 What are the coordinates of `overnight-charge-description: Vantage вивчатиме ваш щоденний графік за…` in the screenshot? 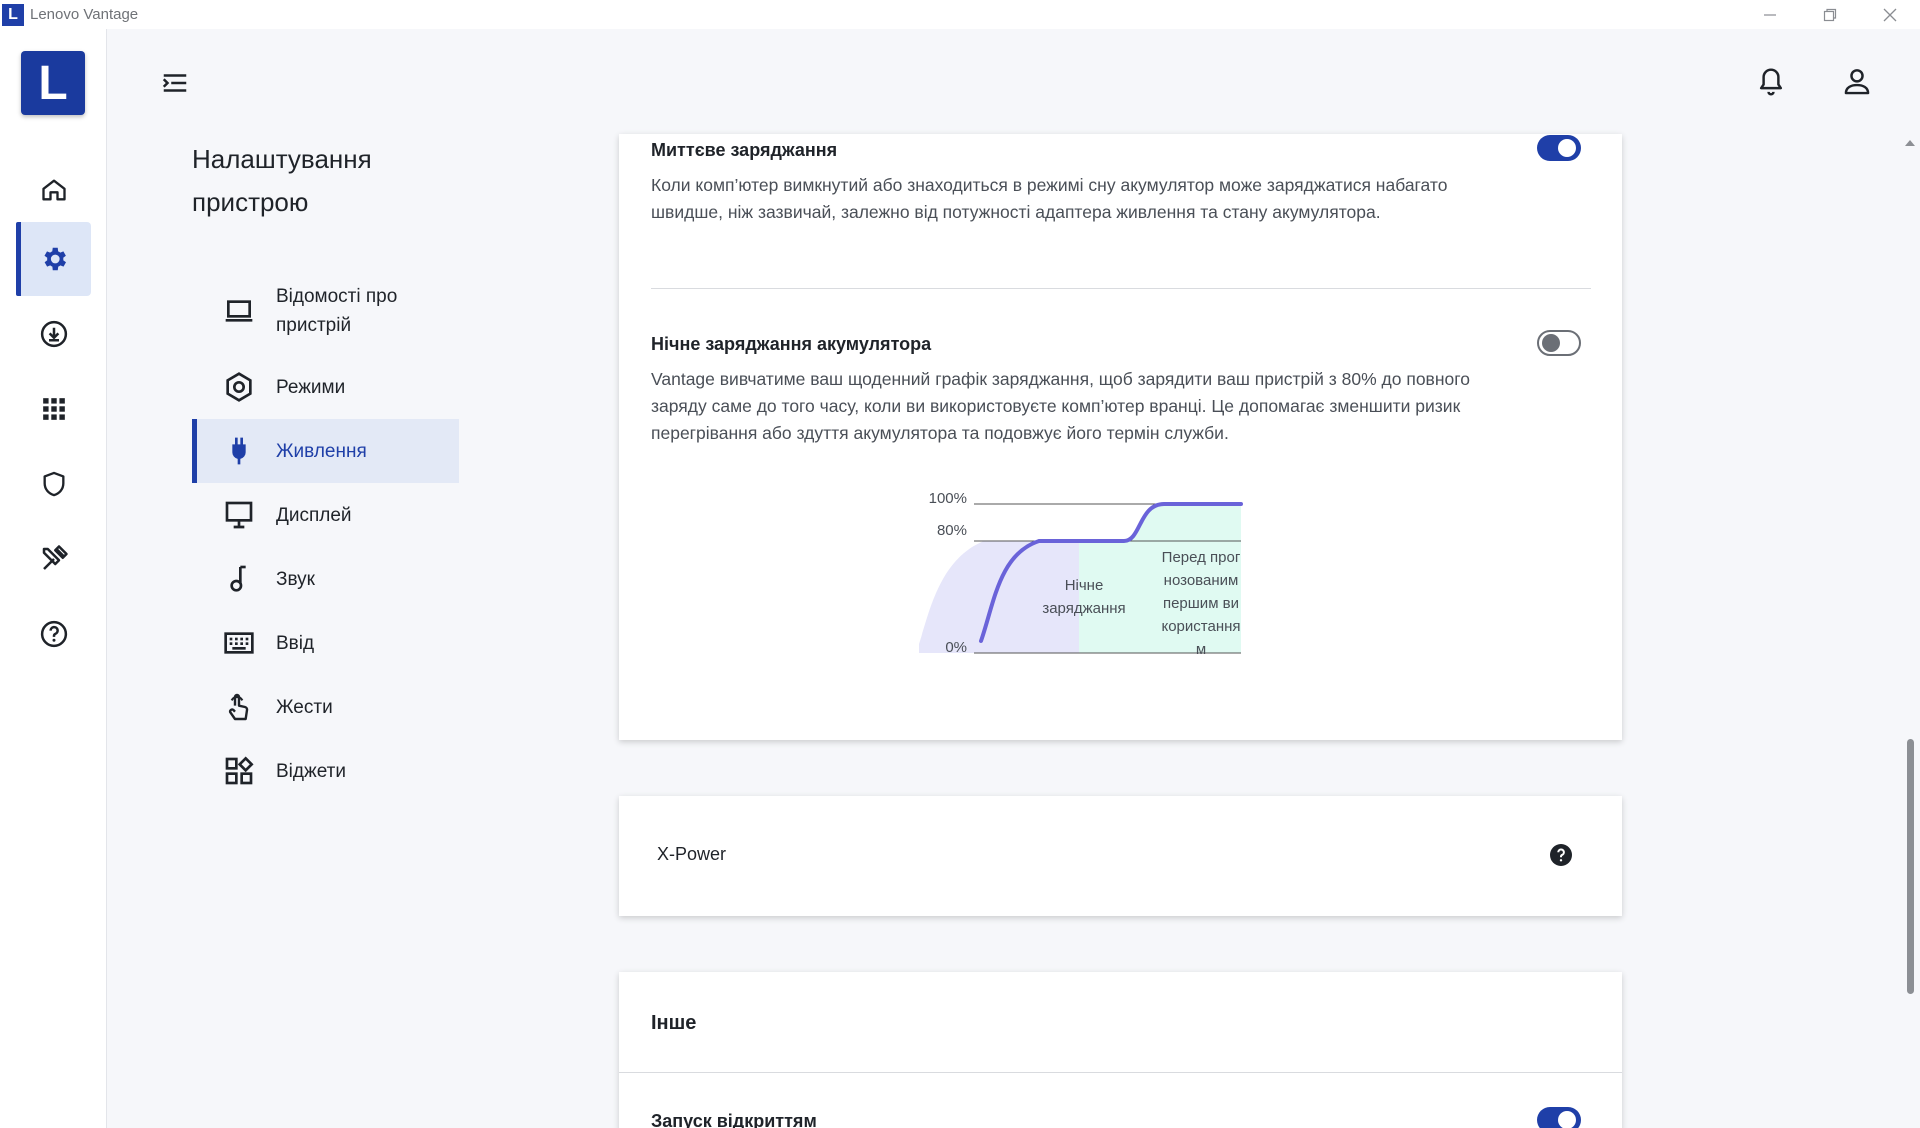 It's located at (1060, 406).